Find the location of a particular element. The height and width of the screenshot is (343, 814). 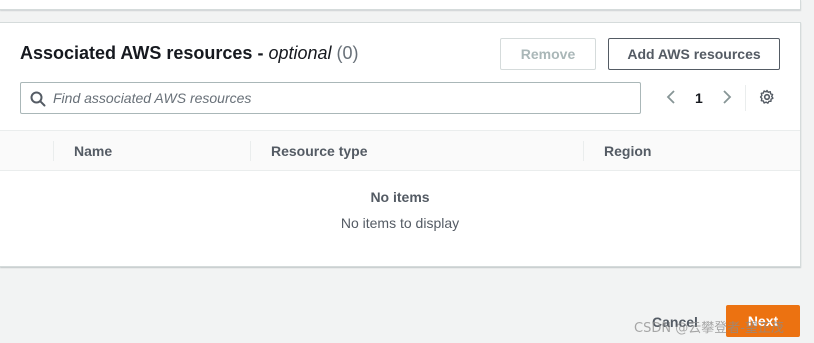

empty-state-subtitle: No items to display is located at coordinates (400, 223).